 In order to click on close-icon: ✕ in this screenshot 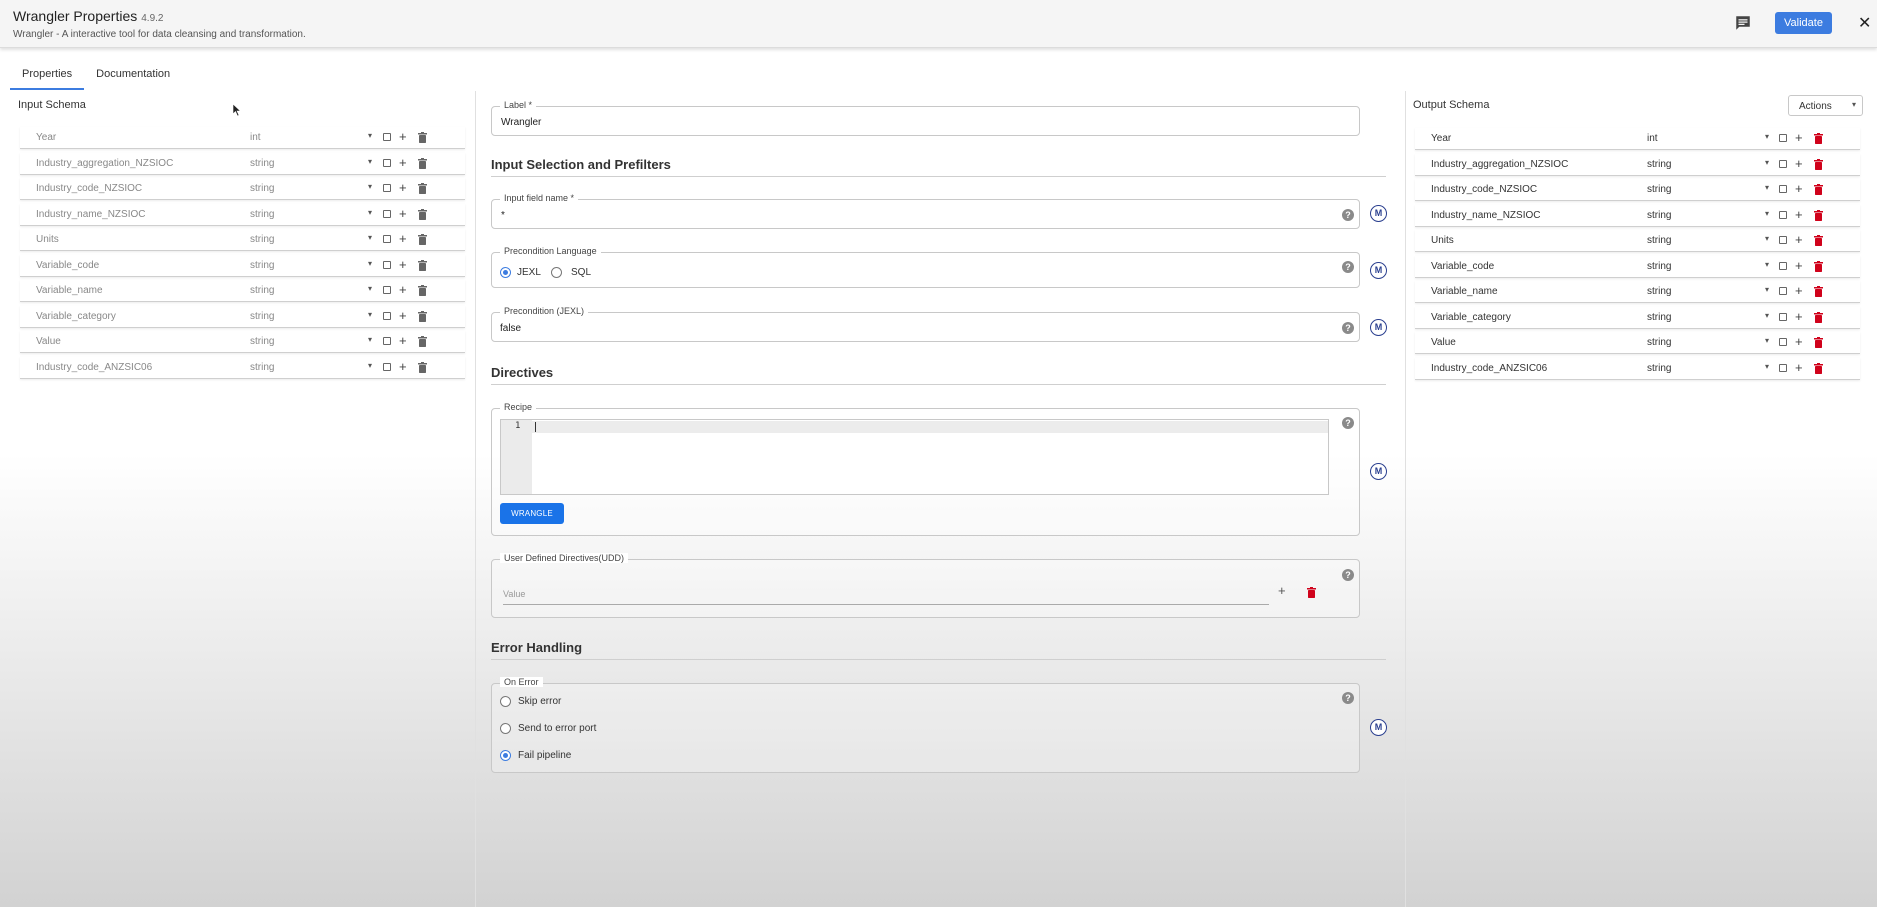, I will do `click(1864, 23)`.